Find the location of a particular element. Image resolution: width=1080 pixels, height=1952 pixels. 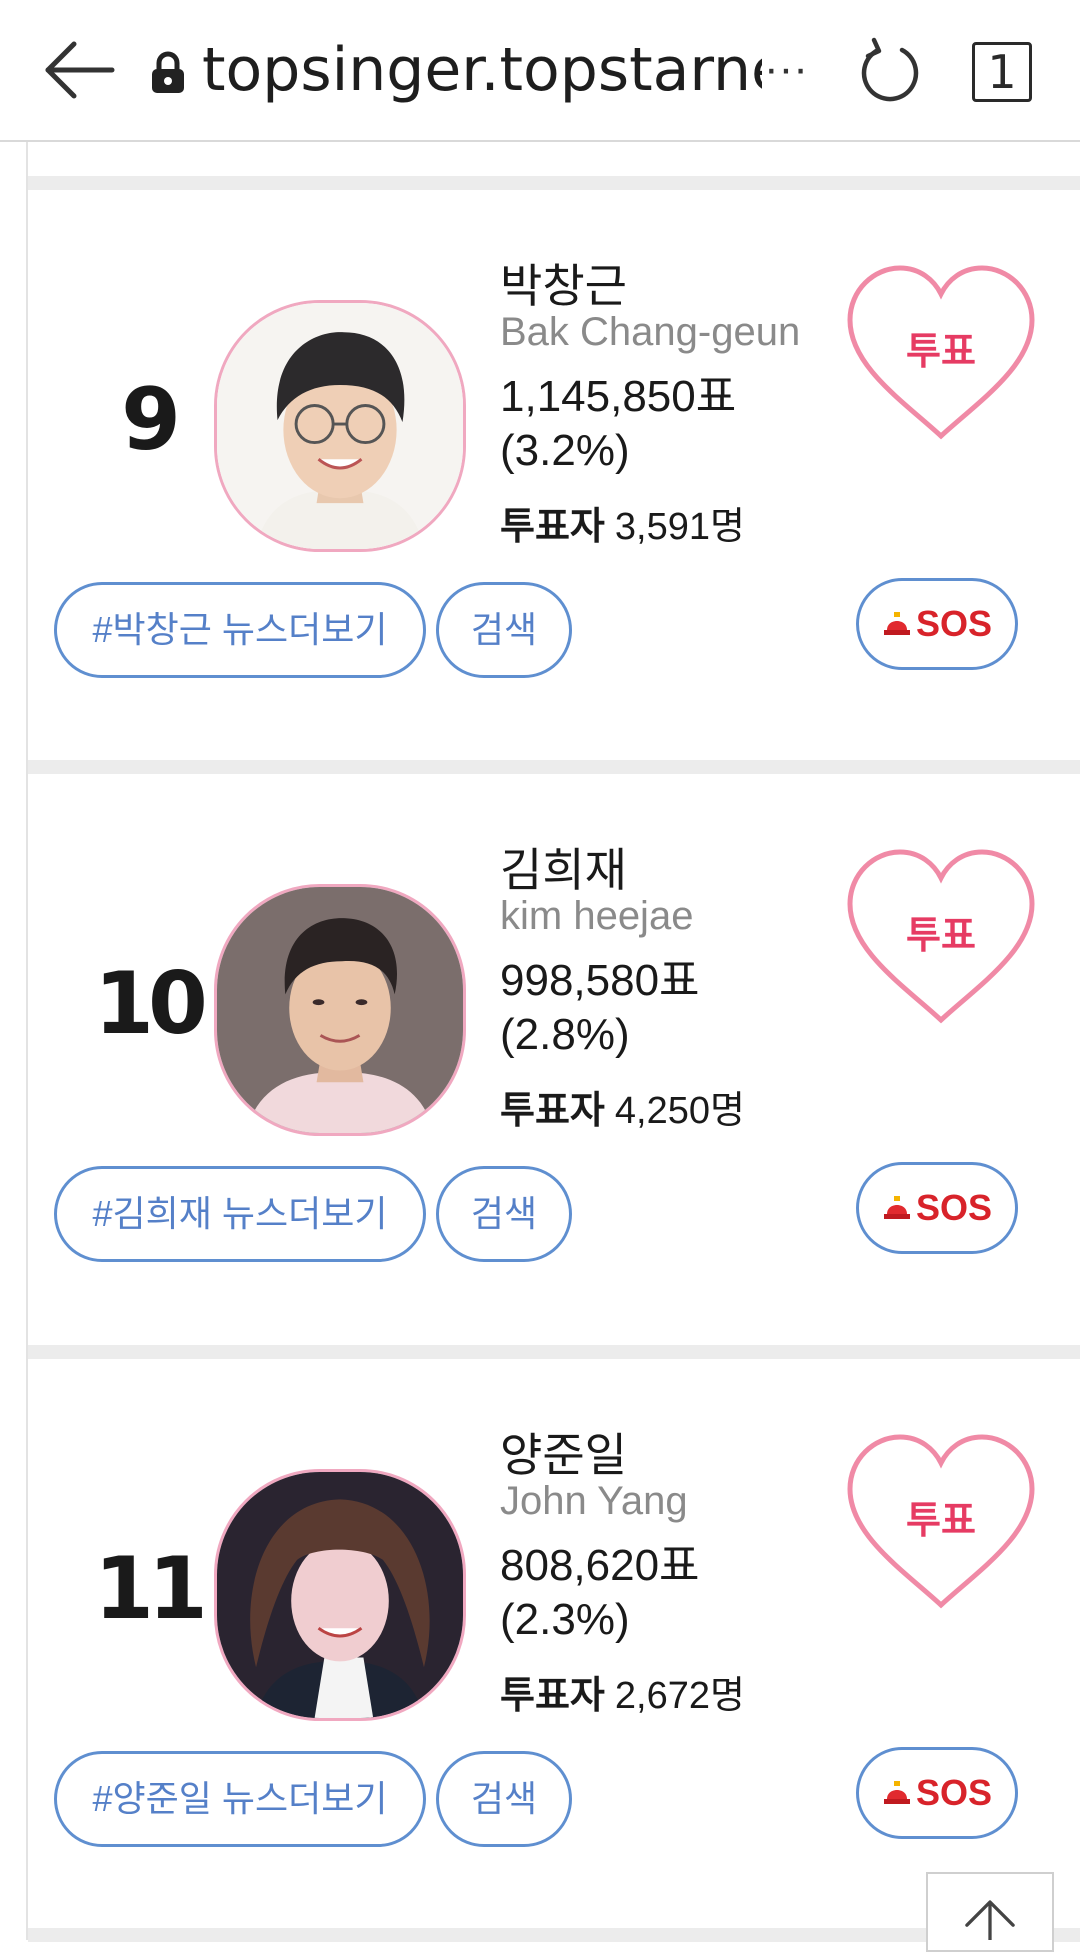

singer-name-korean: 양준일 is located at coordinates (563, 1455).